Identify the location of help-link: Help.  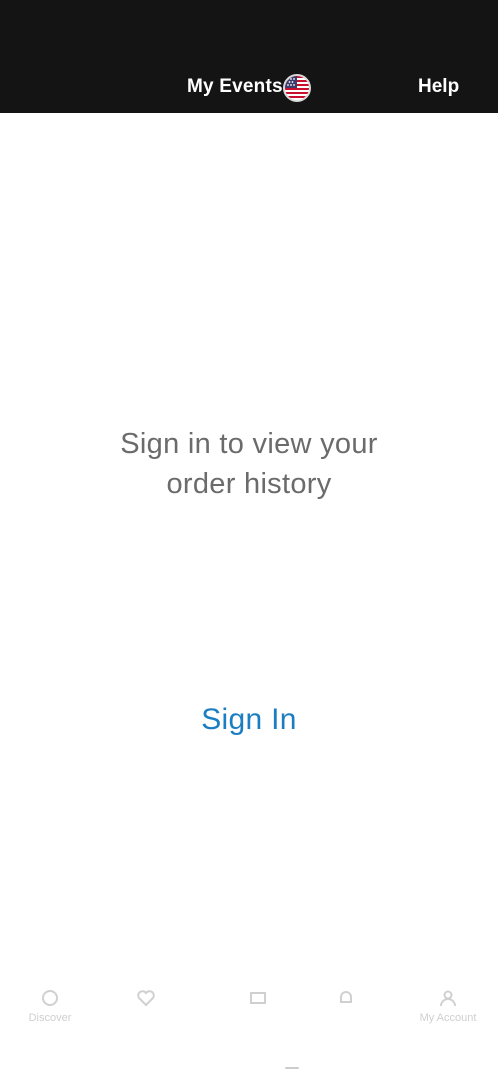
(438, 87).